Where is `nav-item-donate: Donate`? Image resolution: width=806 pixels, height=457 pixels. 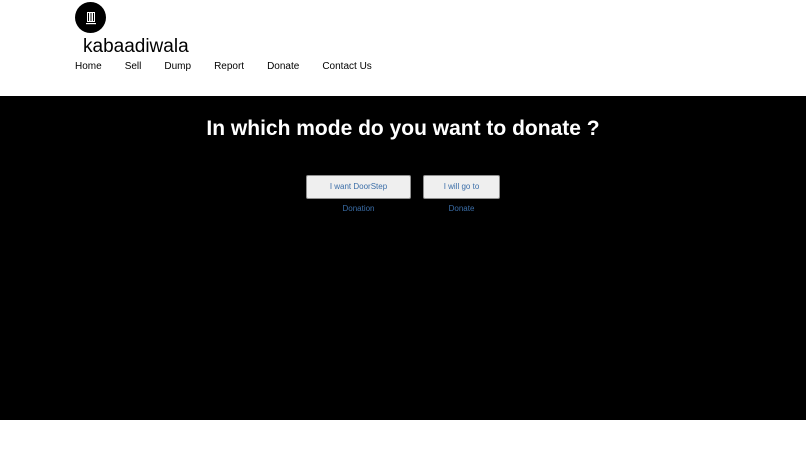
nav-item-donate: Donate is located at coordinates (294, 67).